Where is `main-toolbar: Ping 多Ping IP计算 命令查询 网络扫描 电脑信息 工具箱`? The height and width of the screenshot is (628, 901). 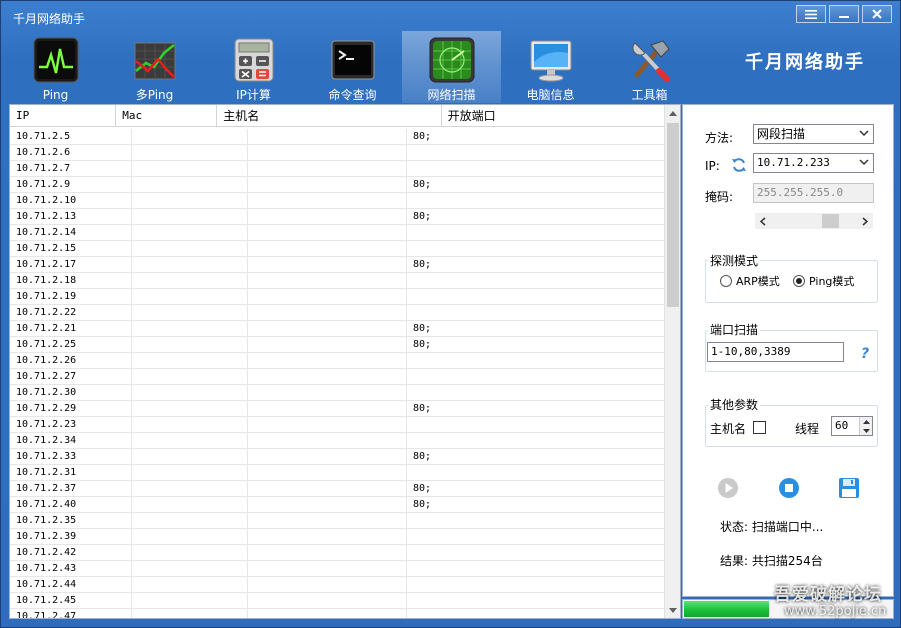 main-toolbar: Ping 多Ping IP计算 命令查询 网络扫描 电脑信息 工具箱 is located at coordinates (352, 67).